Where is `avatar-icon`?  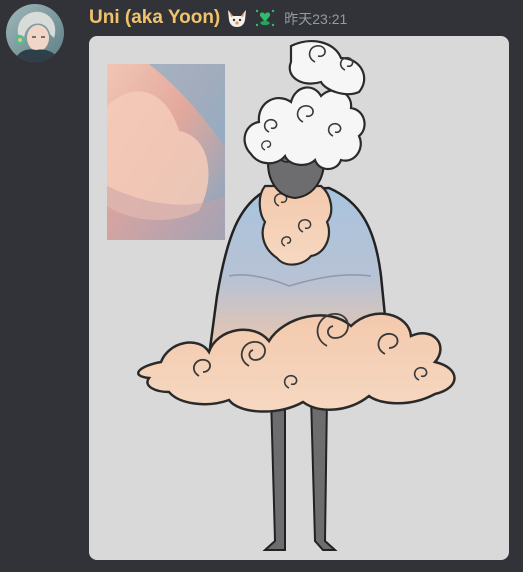
avatar-icon is located at coordinates (35, 33).